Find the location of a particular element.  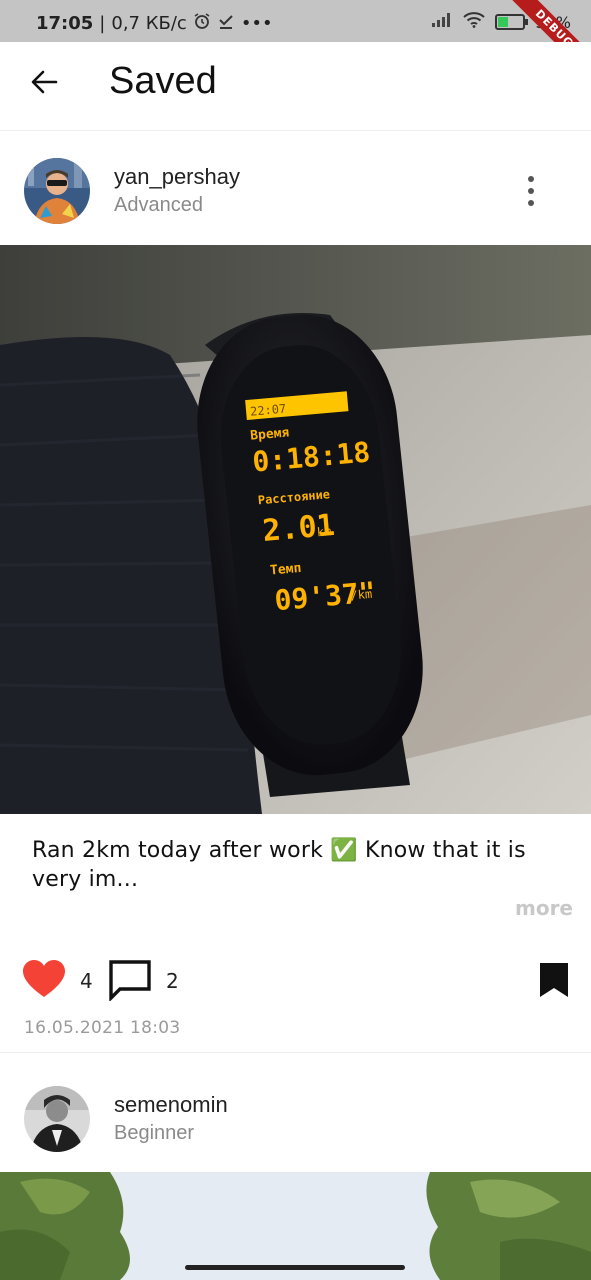

heart-icon is located at coordinates (44, 978).